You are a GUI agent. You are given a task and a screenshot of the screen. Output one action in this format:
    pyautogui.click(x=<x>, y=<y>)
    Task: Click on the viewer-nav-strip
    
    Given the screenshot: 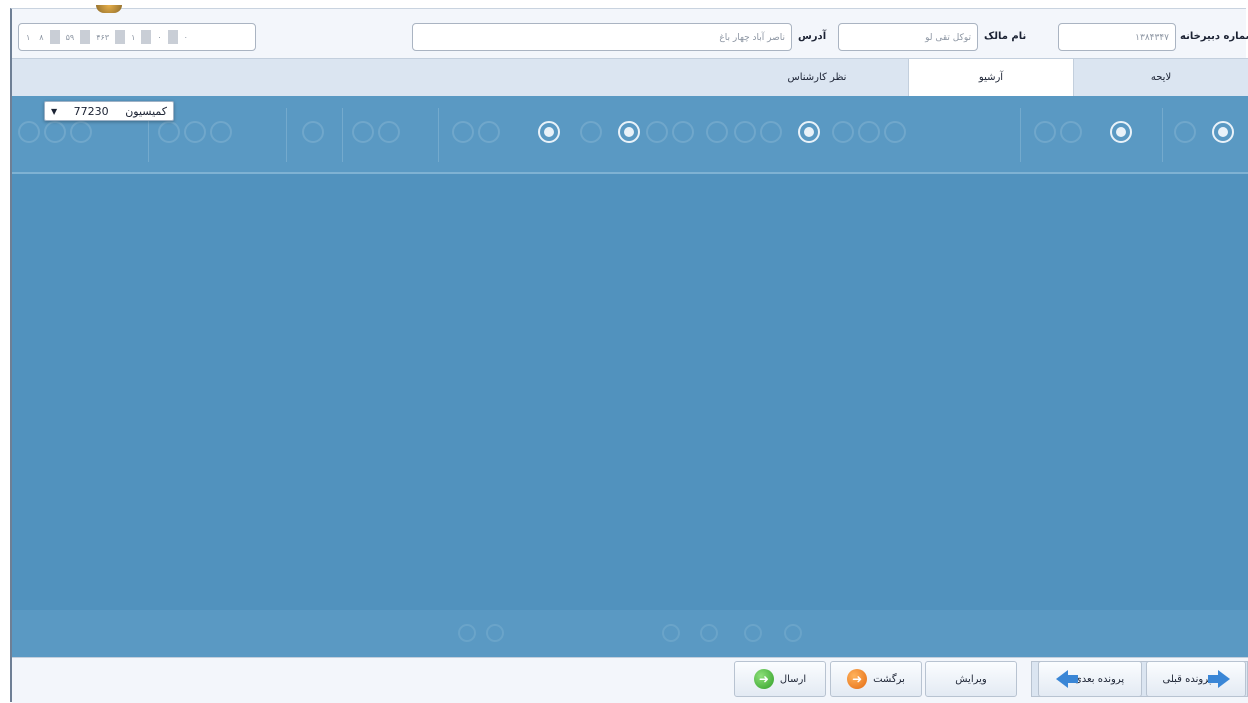 What is the action you would take?
    pyautogui.click(x=630, y=633)
    